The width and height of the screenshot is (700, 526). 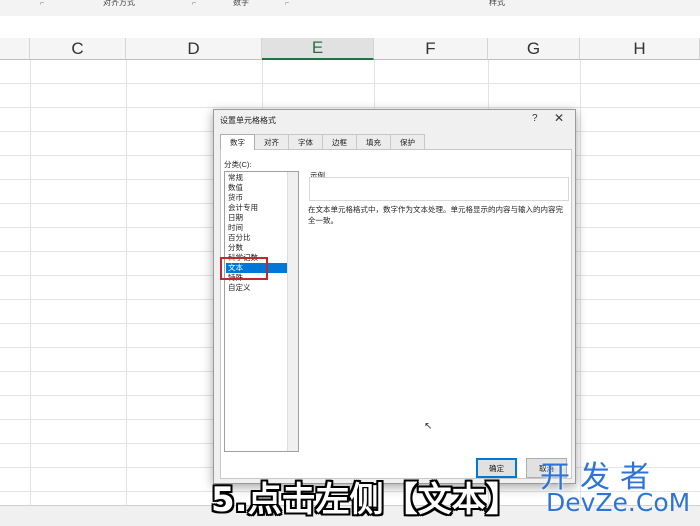 I want to click on tab-font: 字体, so click(x=305, y=141).